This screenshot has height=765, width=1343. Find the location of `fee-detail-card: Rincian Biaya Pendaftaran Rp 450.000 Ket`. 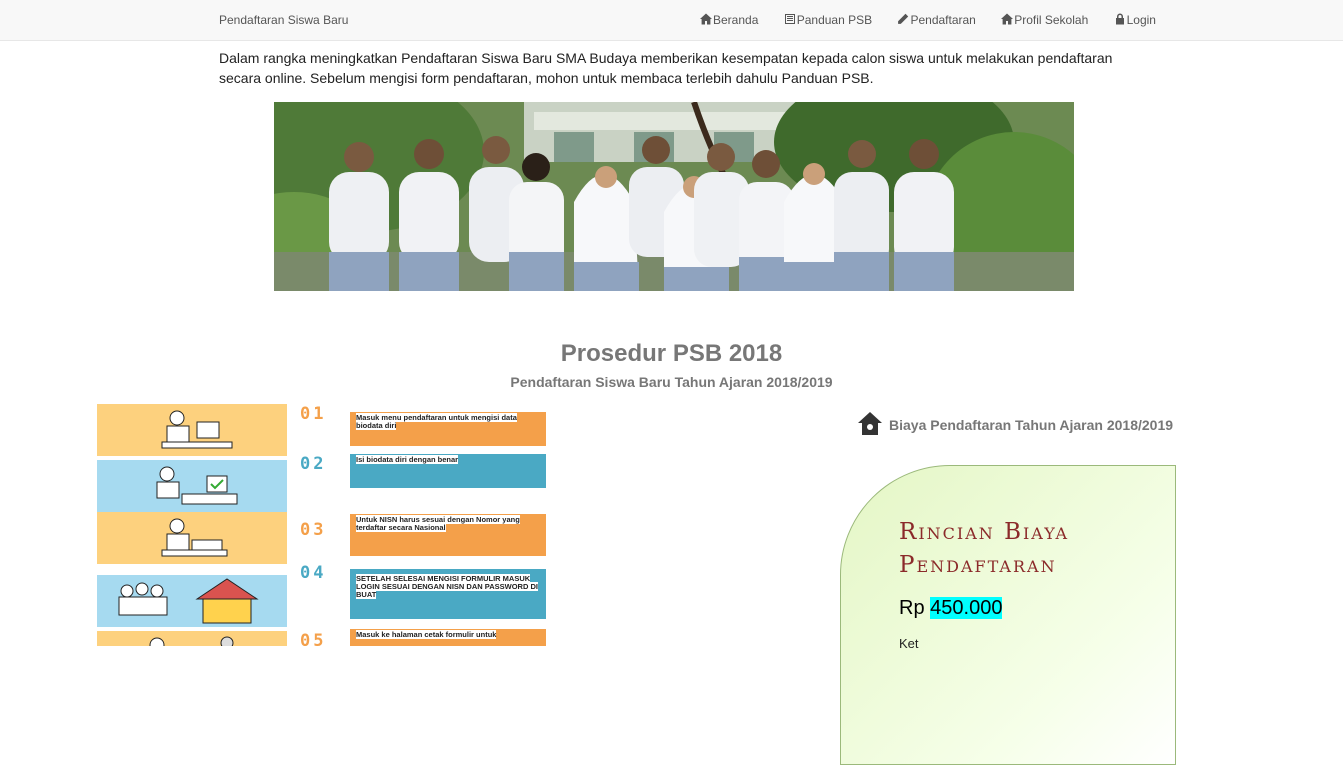

fee-detail-card: Rincian Biaya Pendaftaran Rp 450.000 Ket is located at coordinates (1008, 615).